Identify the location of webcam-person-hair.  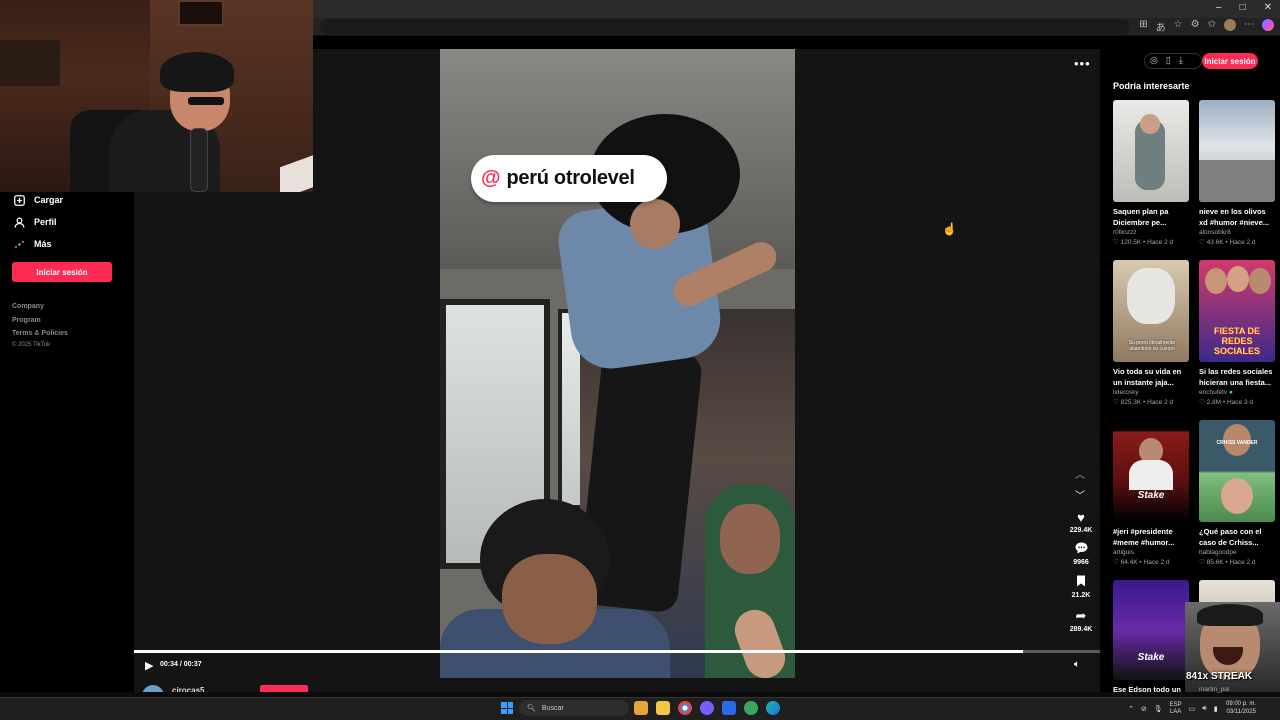
(197, 72).